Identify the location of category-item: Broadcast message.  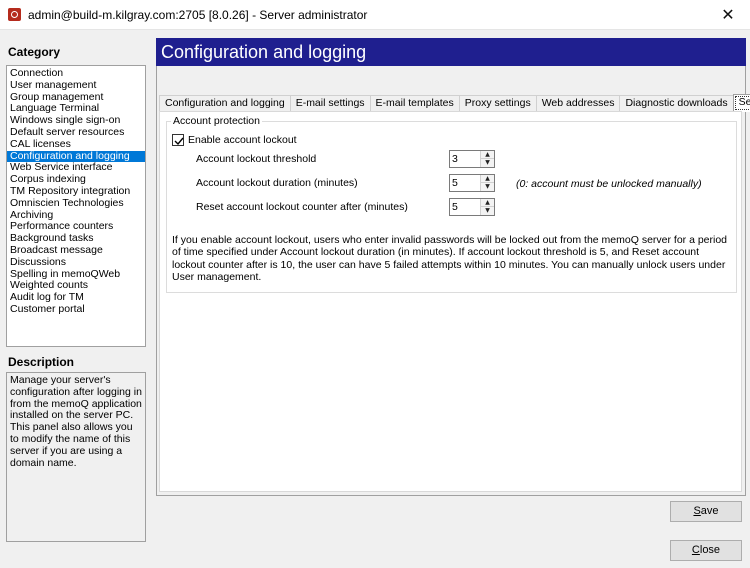
(76, 250).